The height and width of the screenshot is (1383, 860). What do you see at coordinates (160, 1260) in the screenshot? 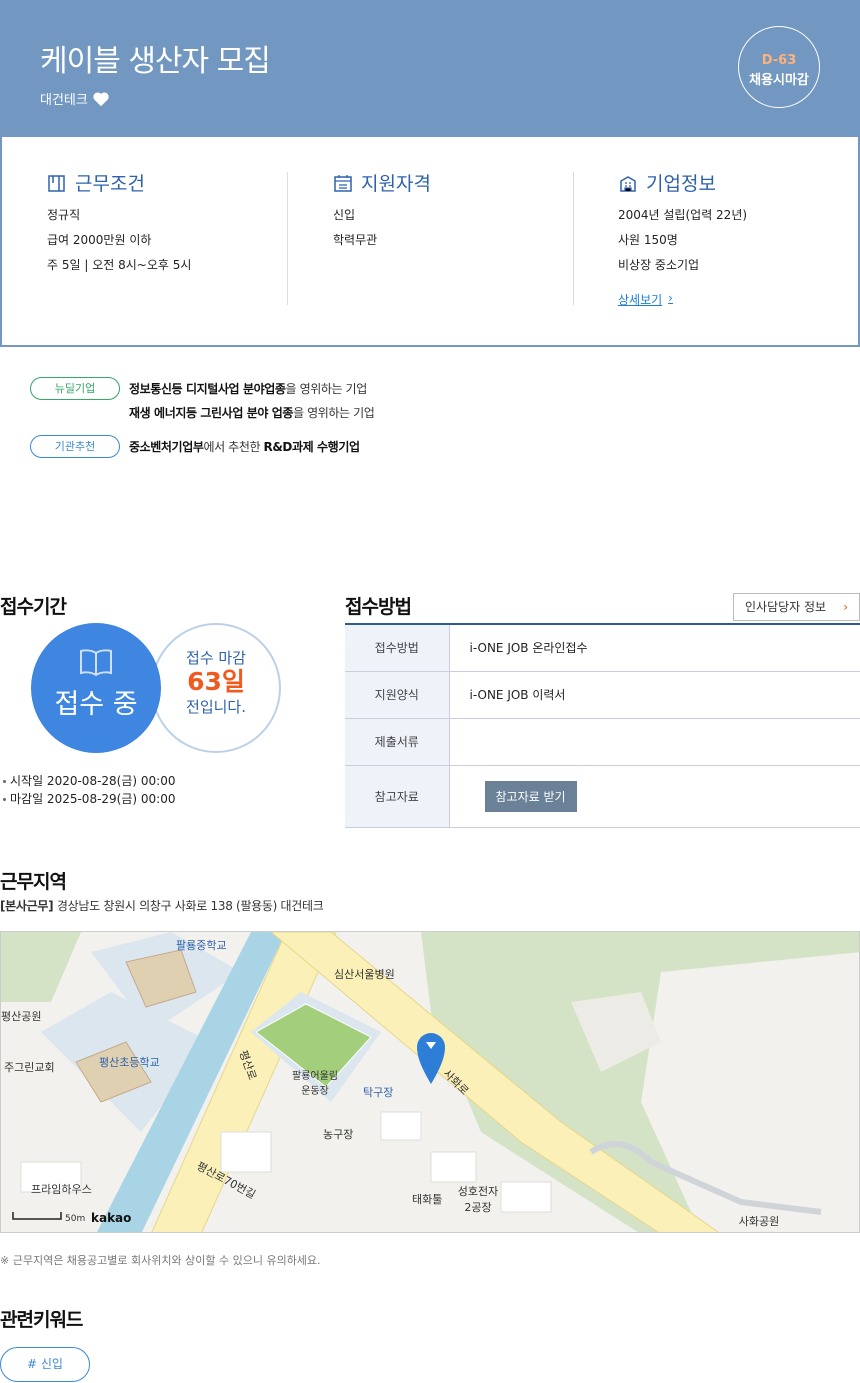
I see `location-note: ※ 근무지역은 채용공고별로 회사위치와 상이할 수 있으니 유의하세요.` at bounding box center [160, 1260].